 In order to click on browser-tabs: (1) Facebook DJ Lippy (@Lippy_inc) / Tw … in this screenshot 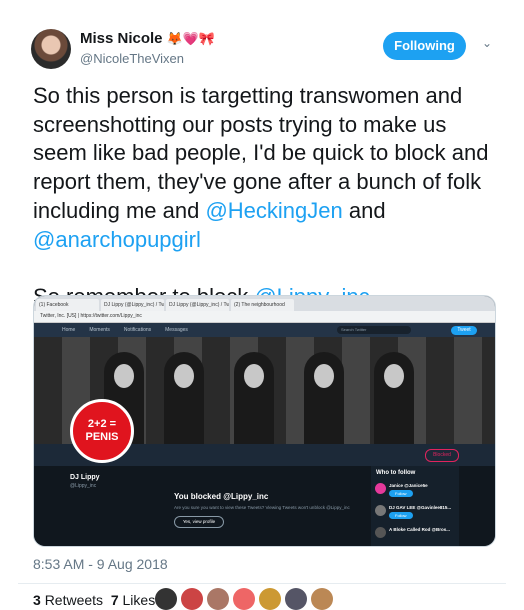, I will do `click(264, 303)`.